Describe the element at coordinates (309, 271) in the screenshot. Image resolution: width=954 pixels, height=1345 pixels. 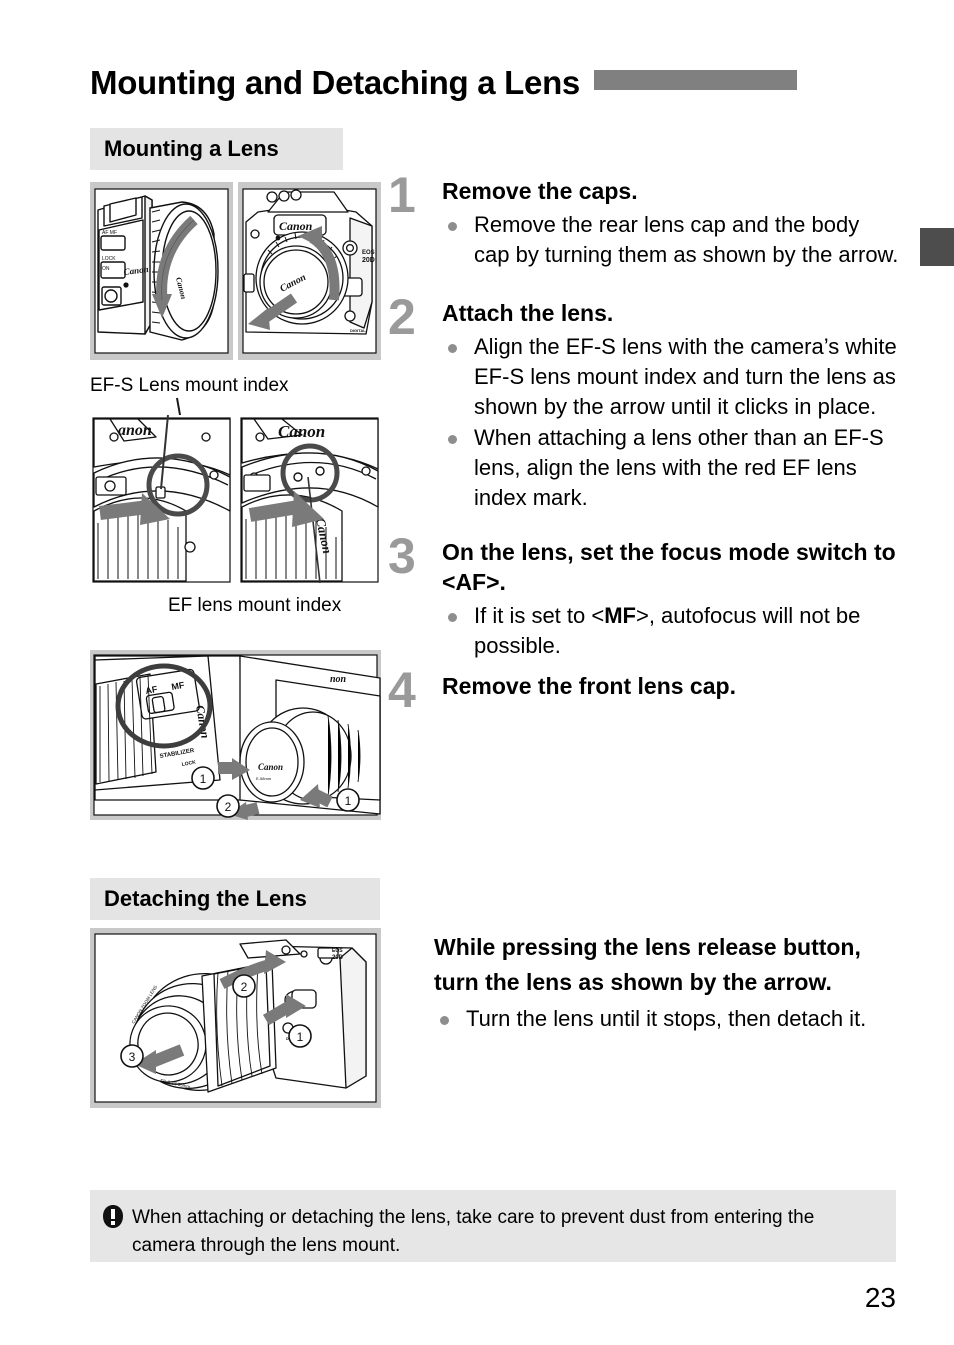
I see `figure-camera-body-cap: Canon Canon EOS 20D DIGITAL` at that location.